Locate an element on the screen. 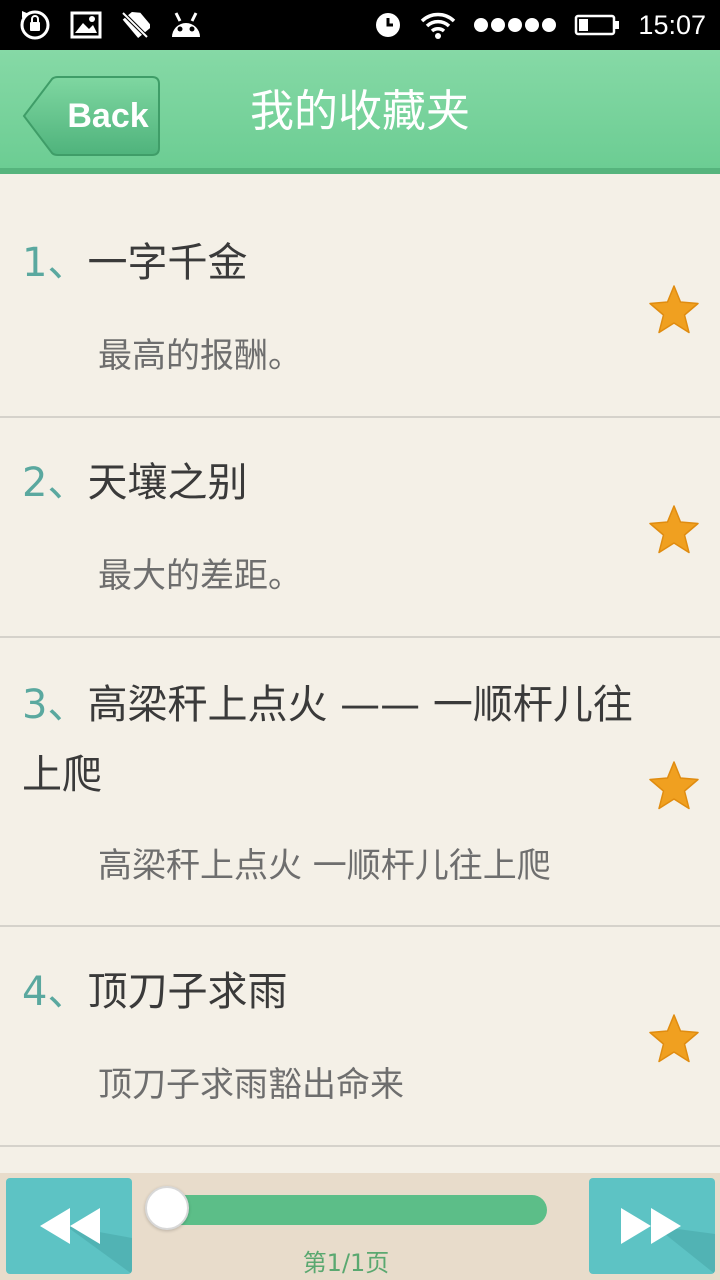  item-title: 2、天壤之别 is located at coordinates (327, 483).